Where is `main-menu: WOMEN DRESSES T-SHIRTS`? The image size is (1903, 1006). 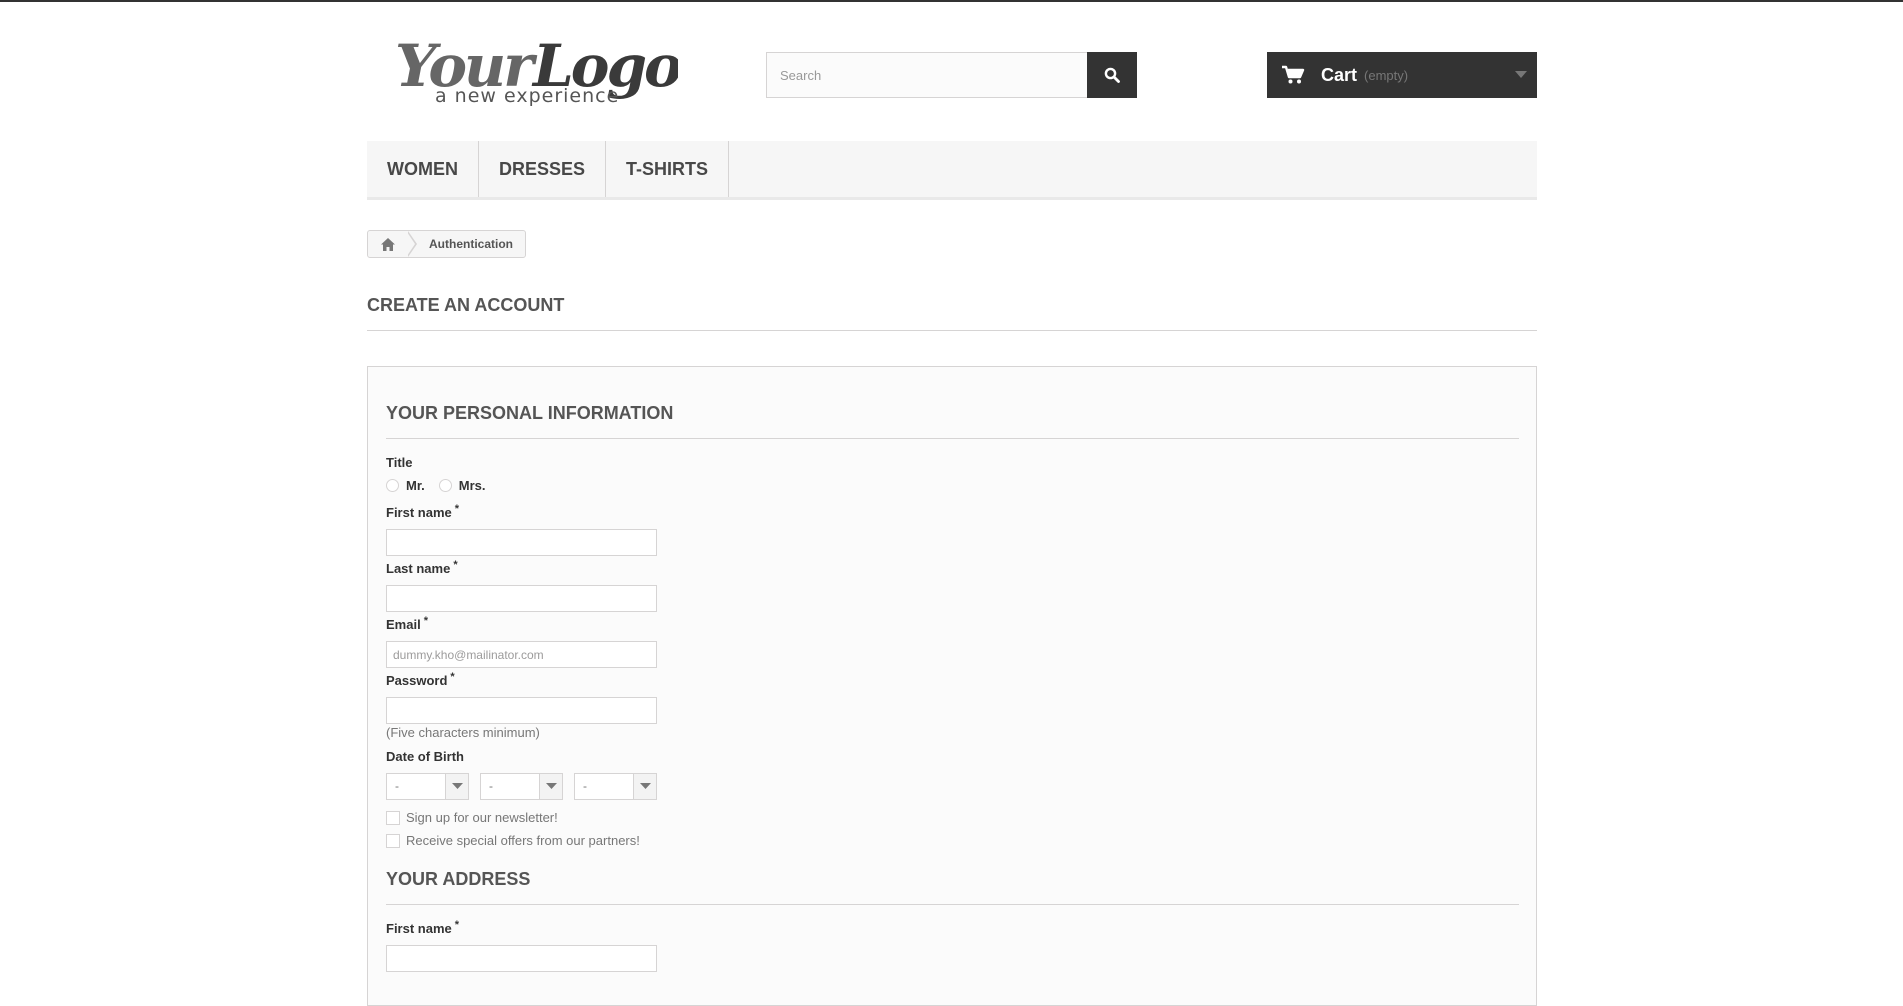 main-menu: WOMEN DRESSES T-SHIRTS is located at coordinates (952, 170).